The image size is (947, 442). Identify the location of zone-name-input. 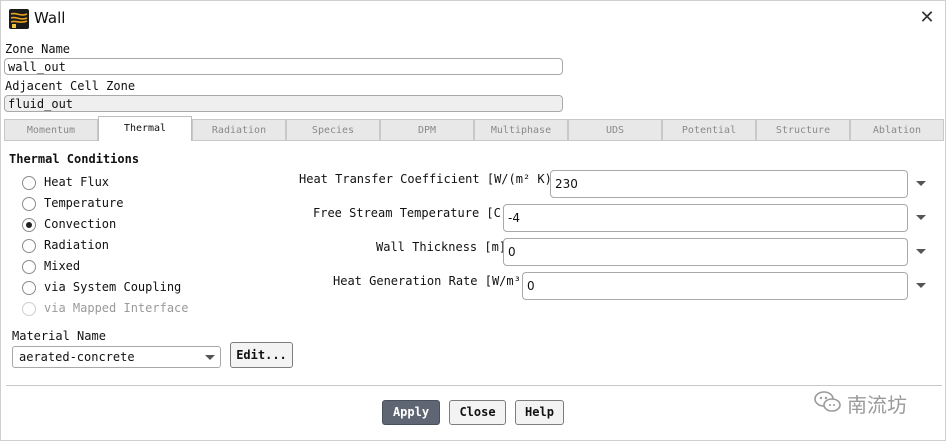
(283, 66).